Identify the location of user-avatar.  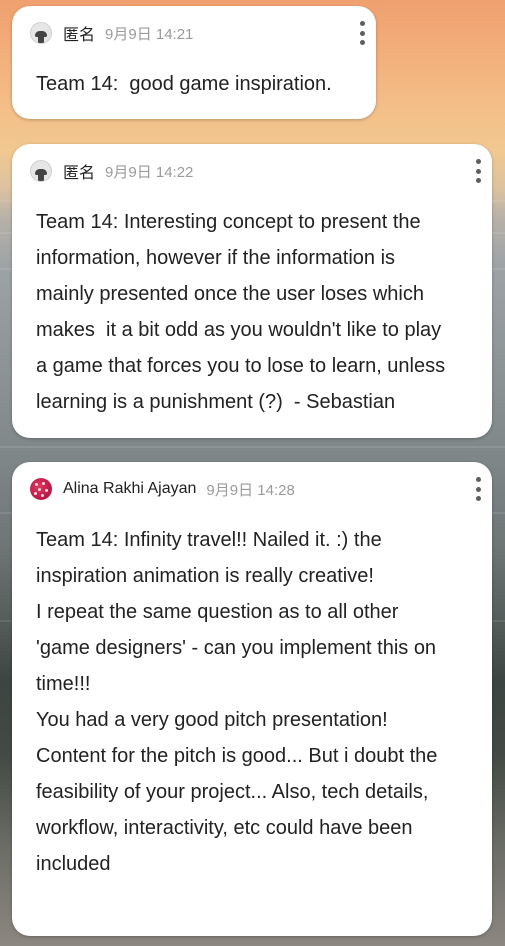
(41, 489).